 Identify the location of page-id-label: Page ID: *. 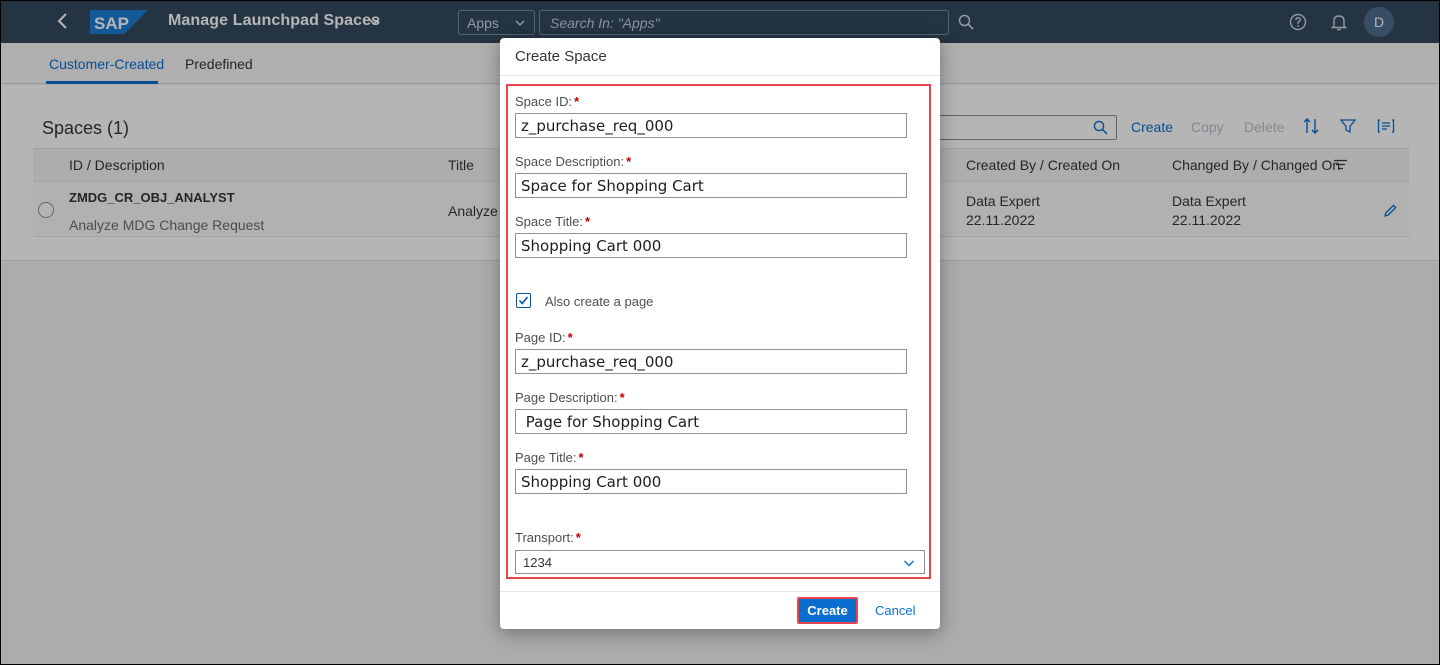
(544, 337).